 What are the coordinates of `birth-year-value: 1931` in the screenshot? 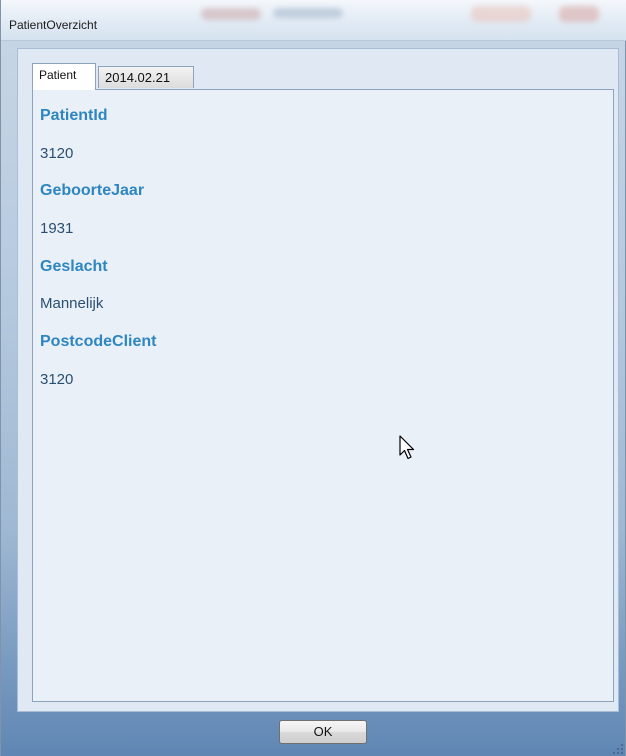 It's located at (57, 228).